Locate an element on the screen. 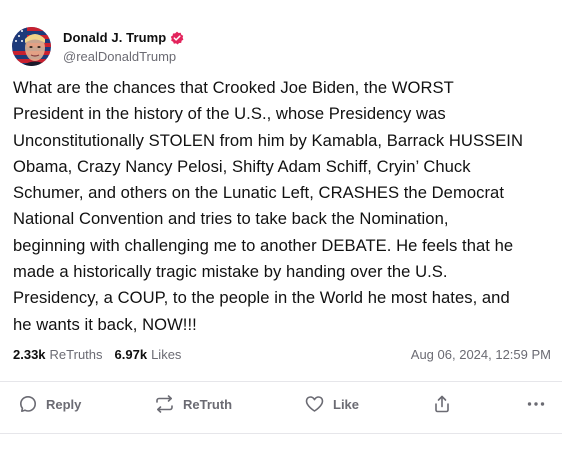 This screenshot has width=562, height=449. share-button is located at coordinates (442, 404).